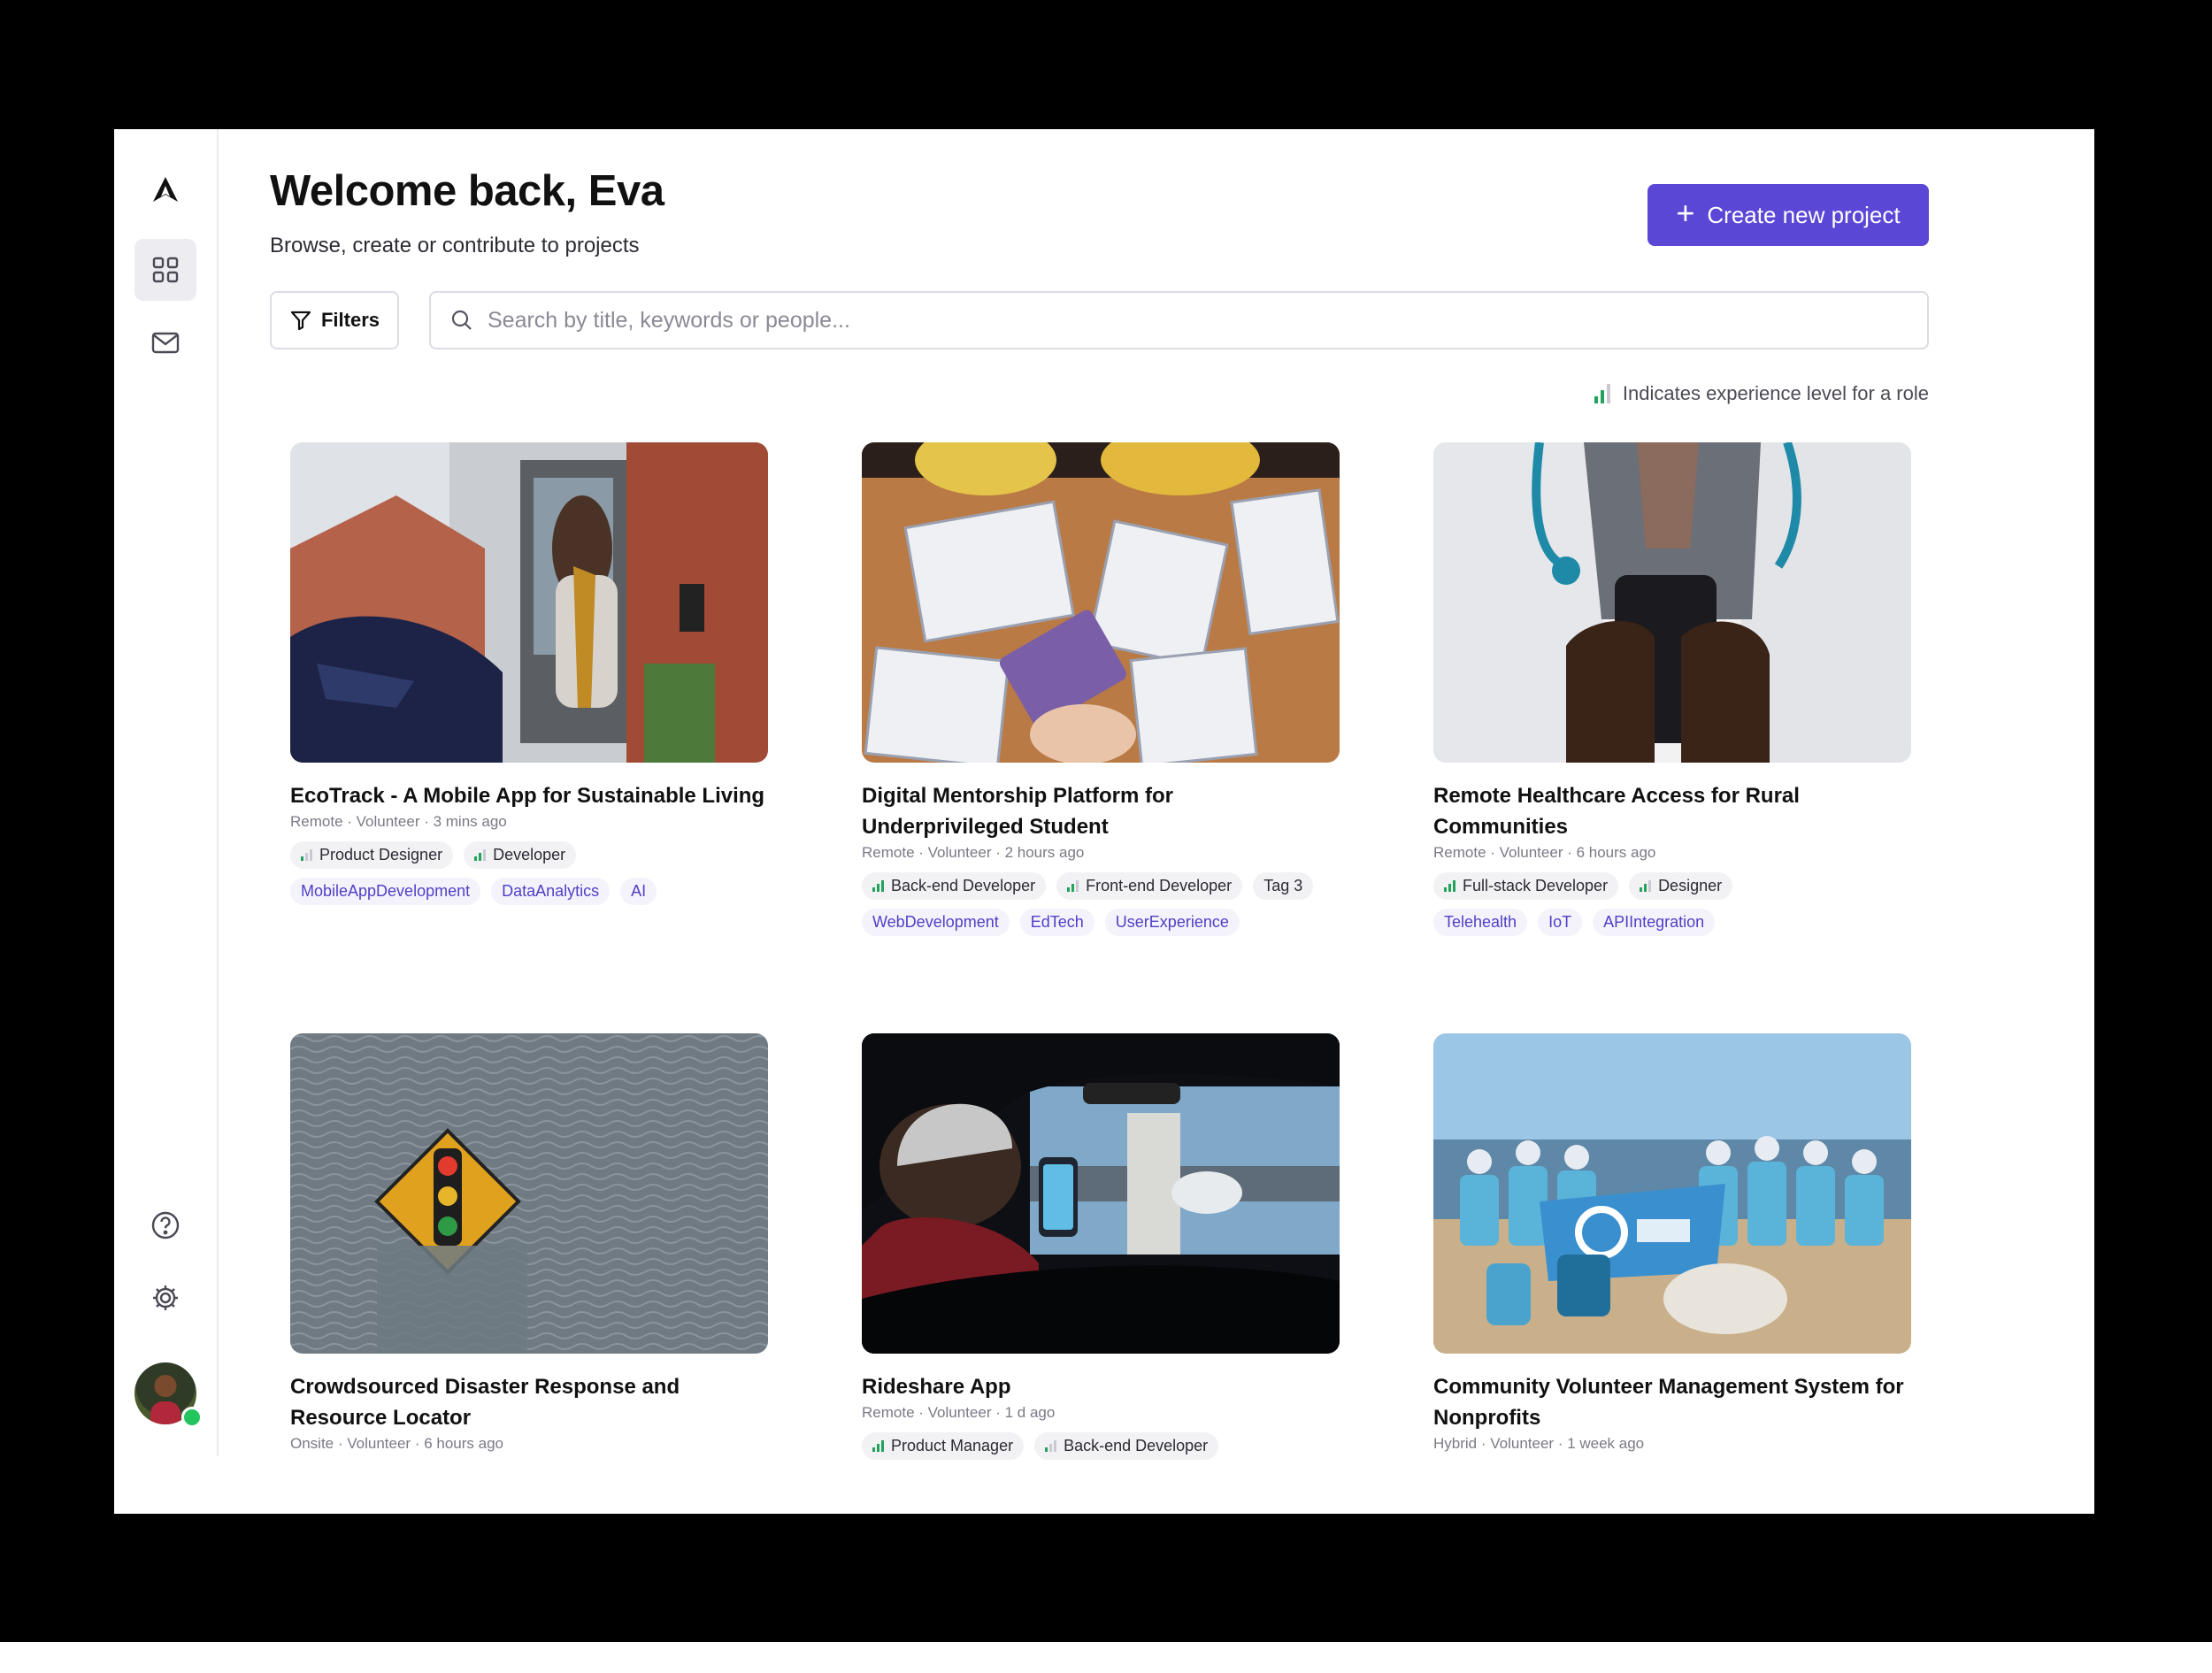 The image size is (2212, 1673). Describe the element at coordinates (1526, 886) in the screenshot. I see `role-pill: Full-stack Developer` at that location.